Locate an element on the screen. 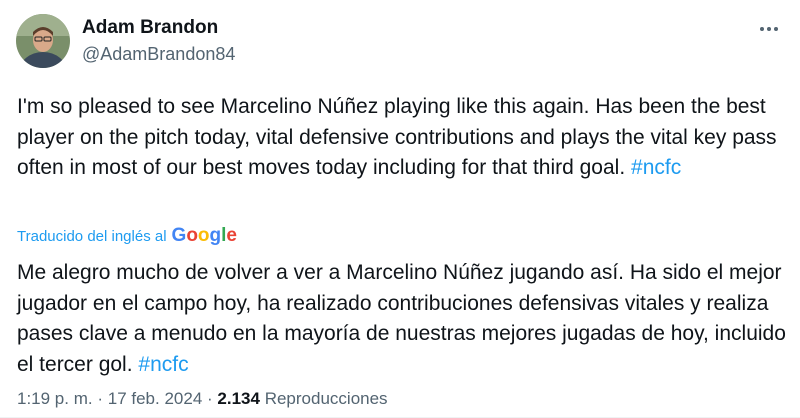 The image size is (800, 418). views-label: Reproducciones is located at coordinates (326, 398).